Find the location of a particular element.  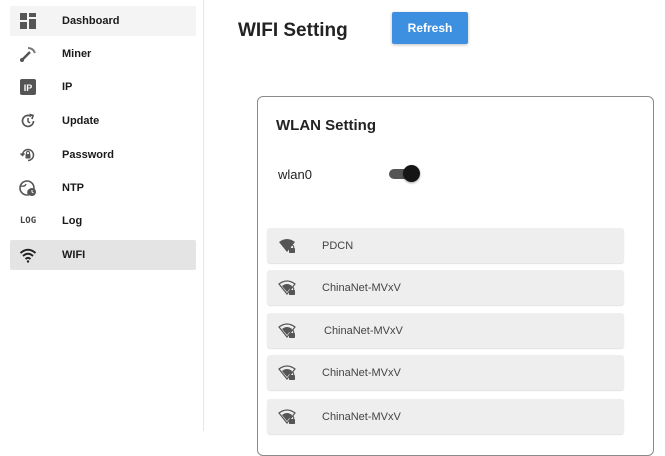

svg-text: IP is located at coordinates (28, 88).